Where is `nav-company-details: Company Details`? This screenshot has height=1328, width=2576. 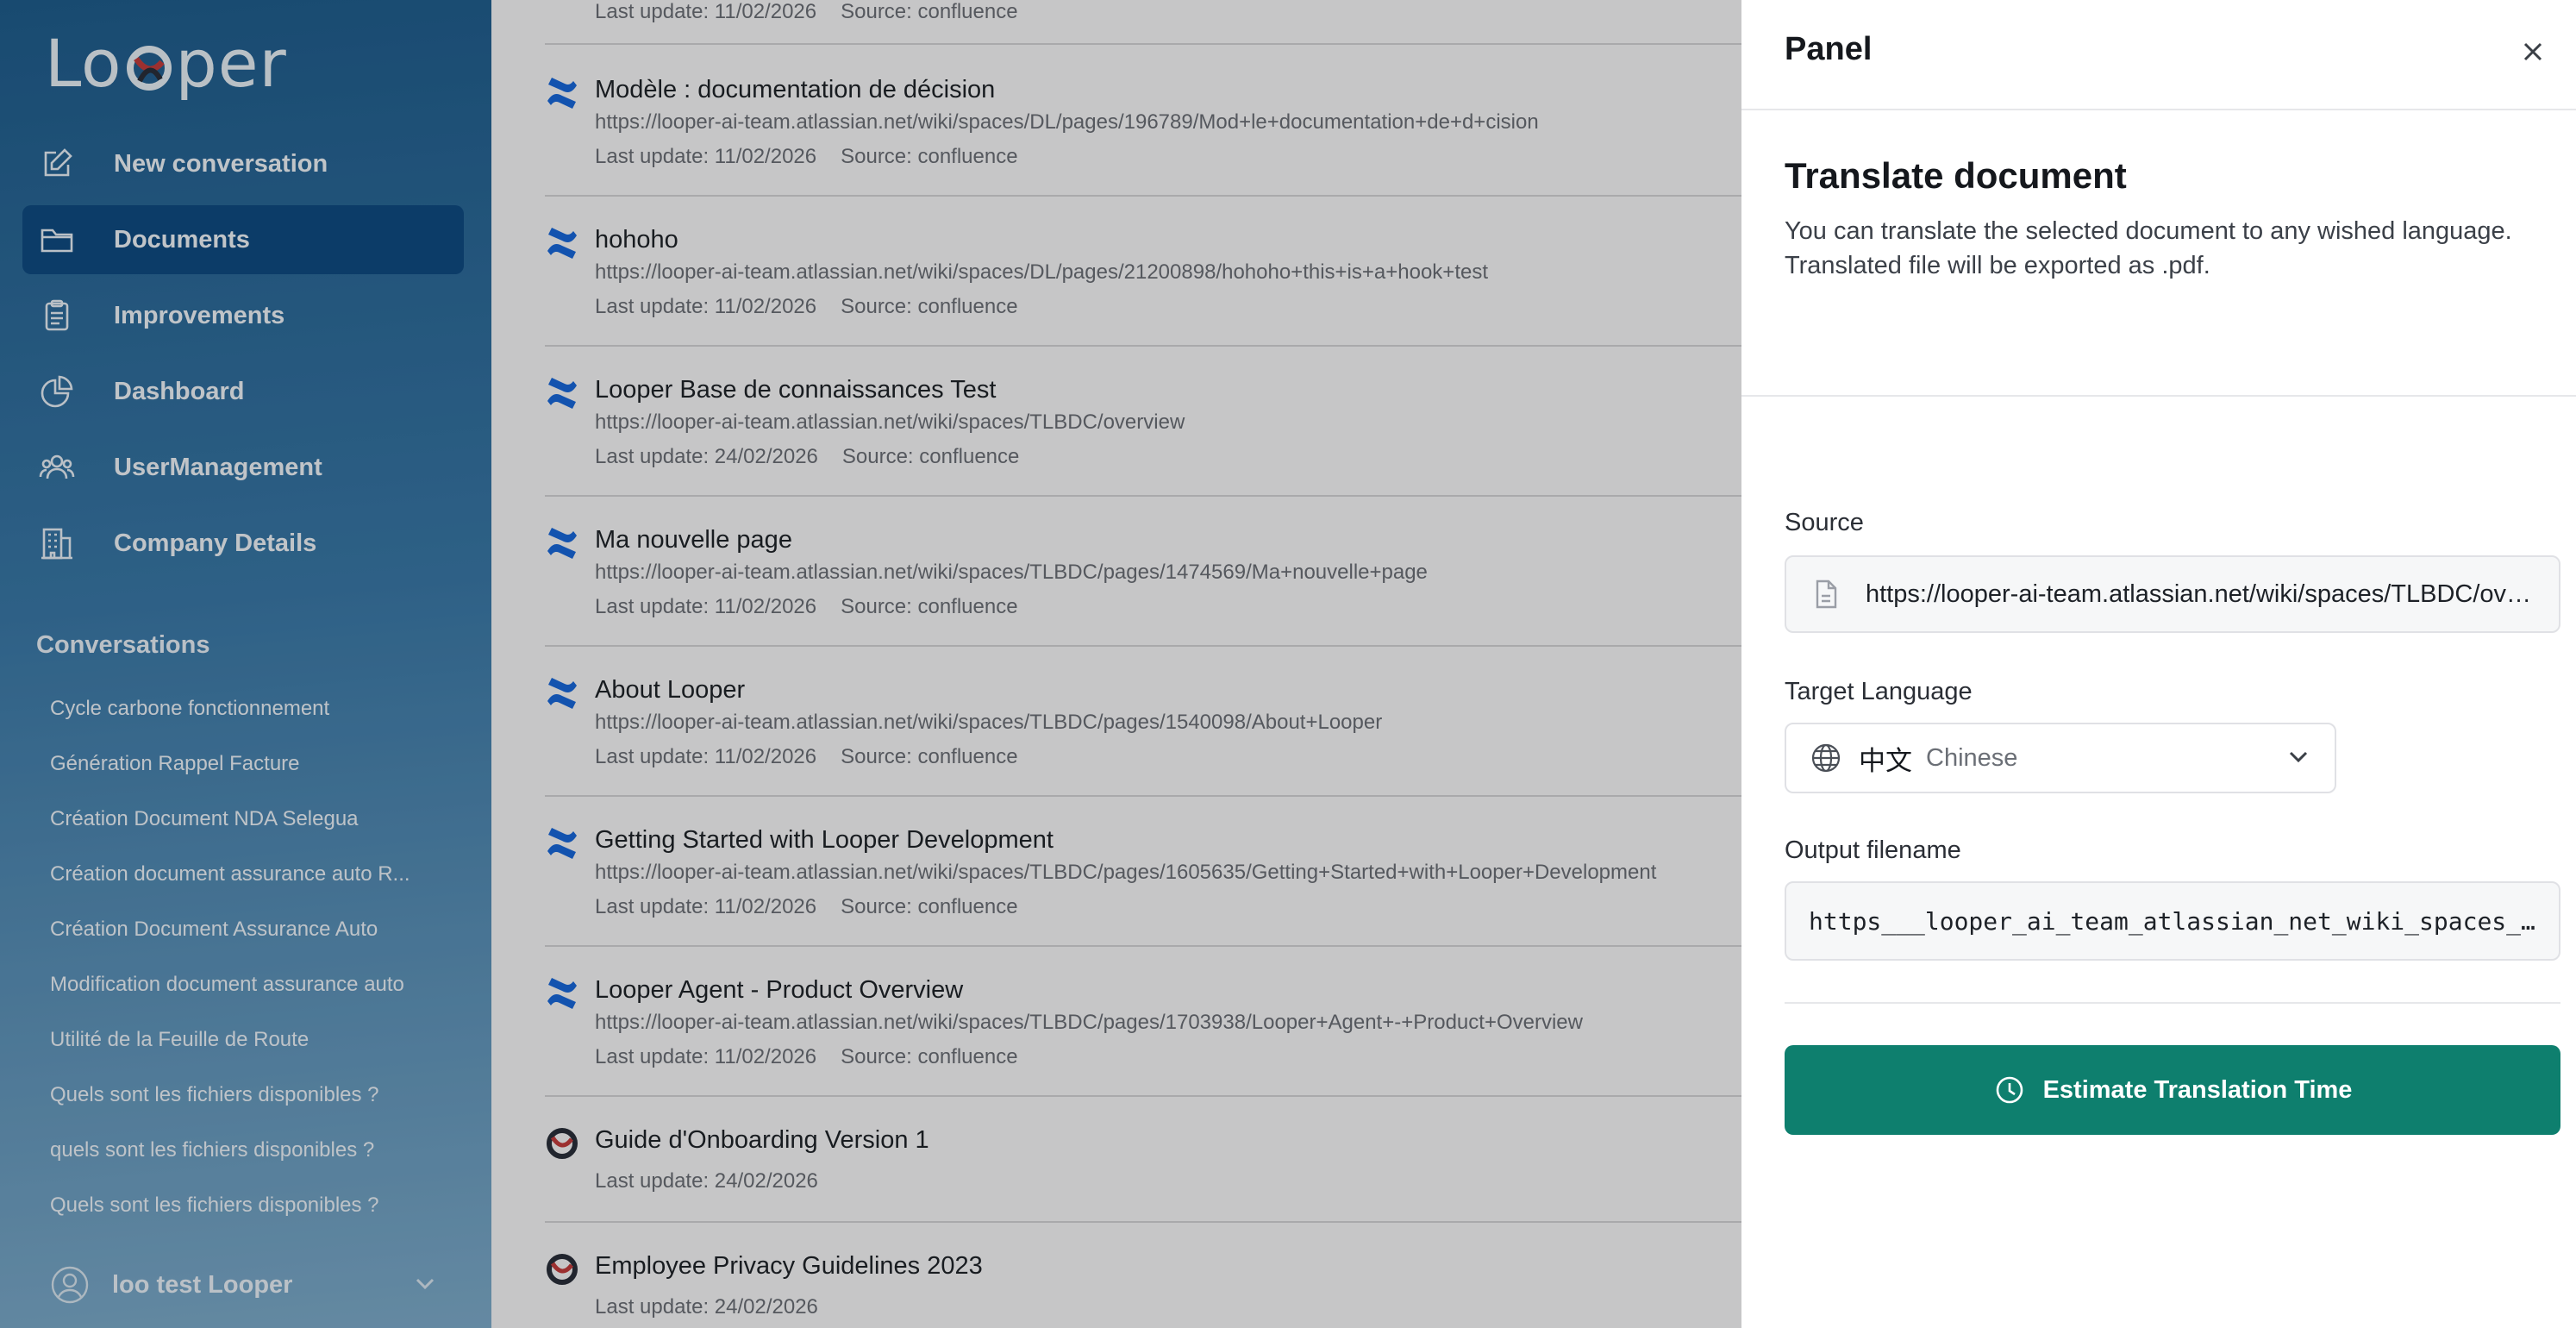
nav-company-details: Company Details is located at coordinates (243, 543).